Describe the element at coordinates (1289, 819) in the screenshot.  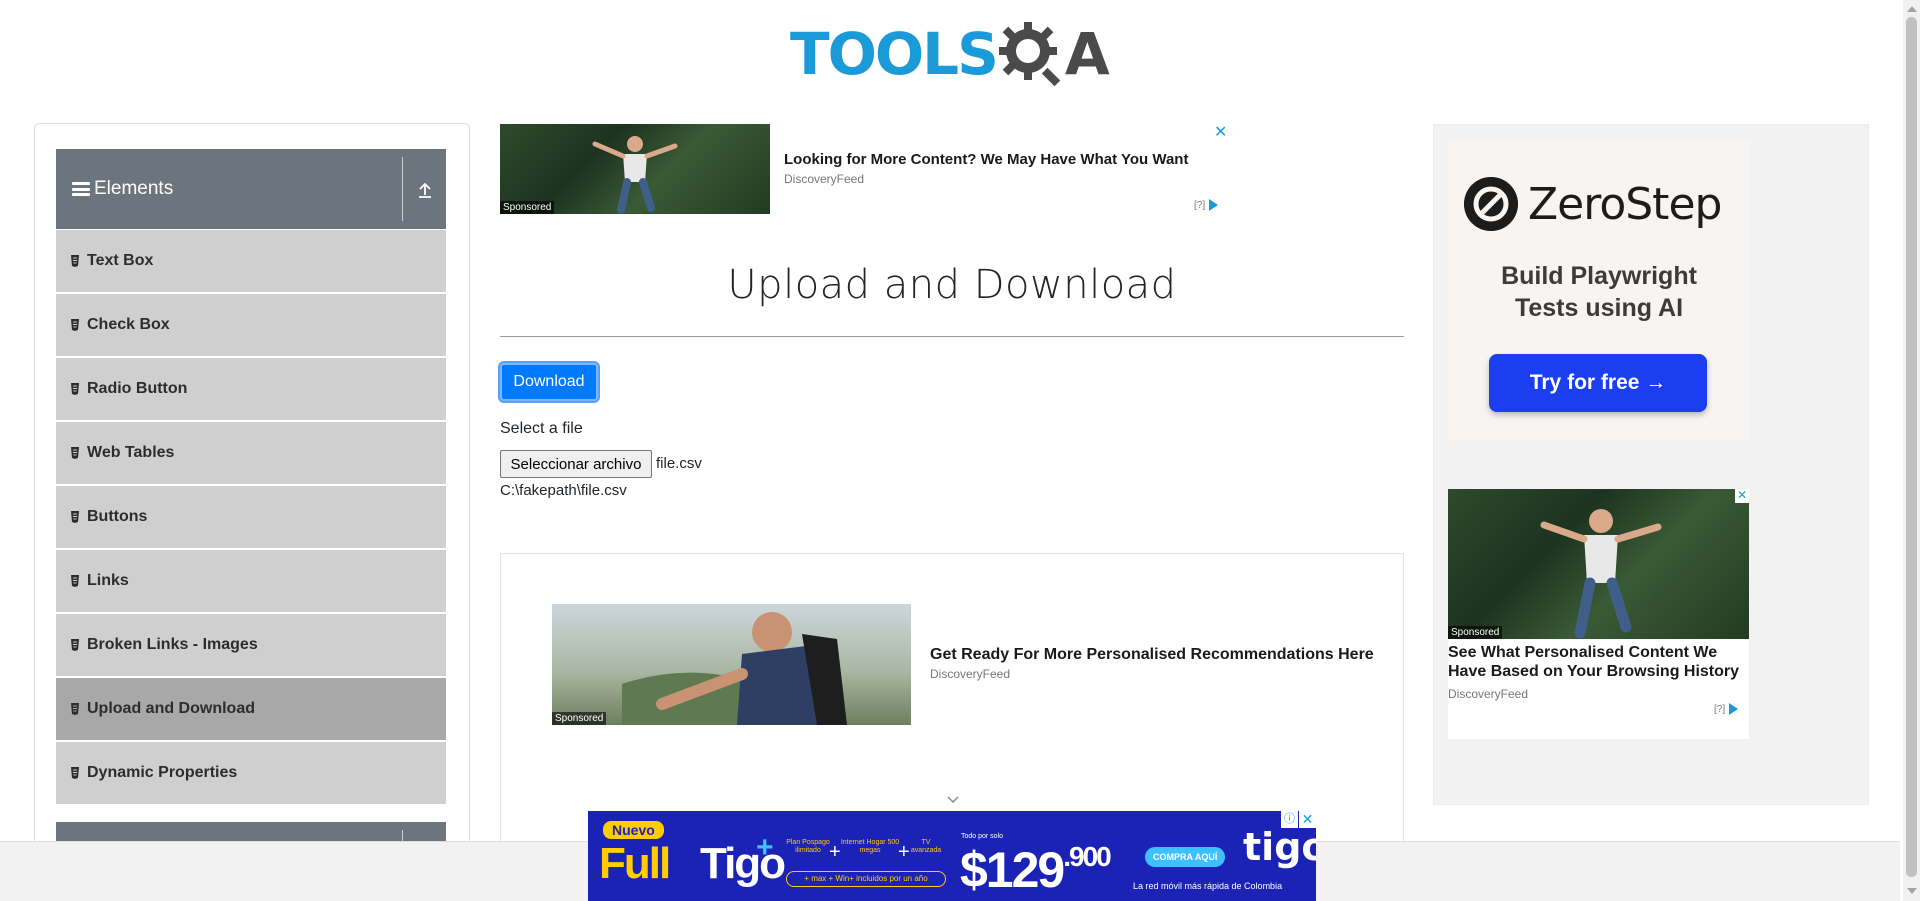
I see `info-icon: ⓘ` at that location.